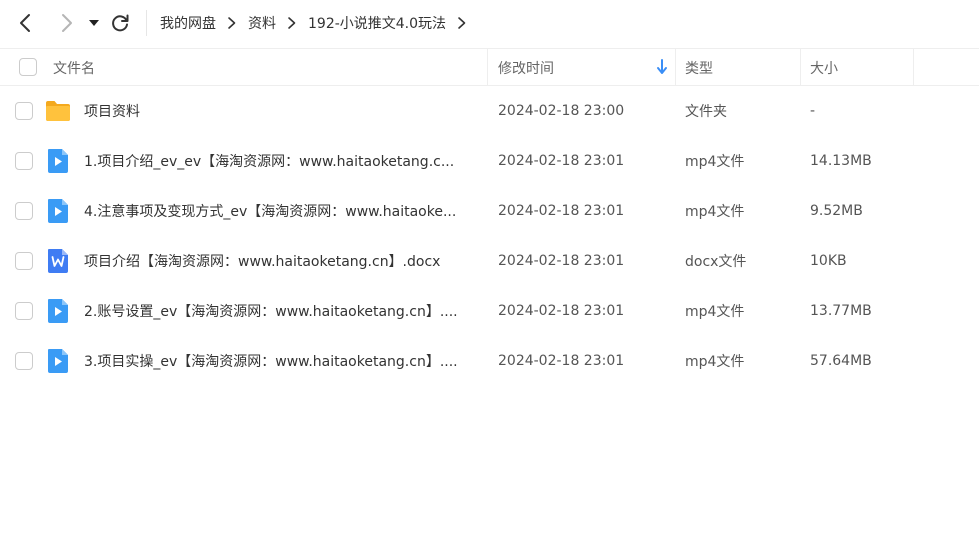 The width and height of the screenshot is (979, 541). I want to click on folder-icon, so click(58, 111).